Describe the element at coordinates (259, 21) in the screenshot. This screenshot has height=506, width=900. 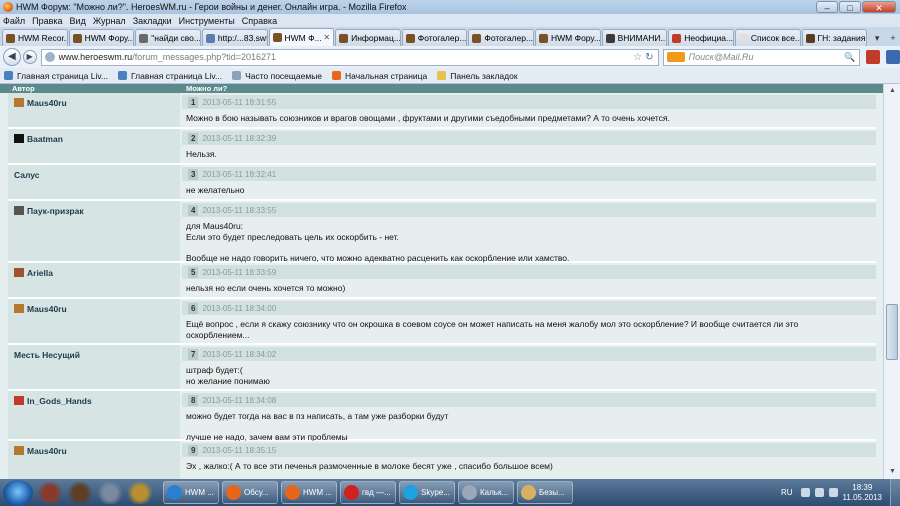
I see `menu-help: Справка` at that location.